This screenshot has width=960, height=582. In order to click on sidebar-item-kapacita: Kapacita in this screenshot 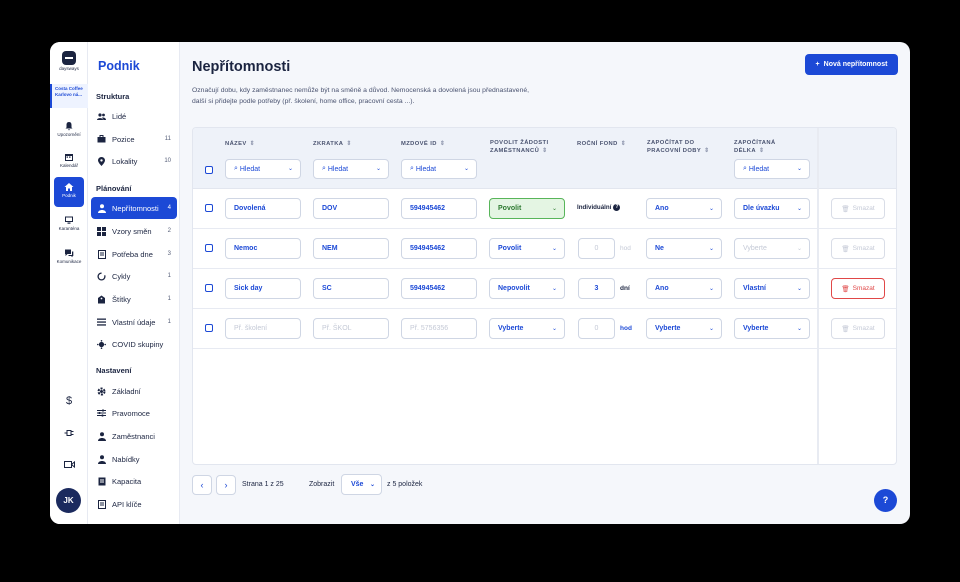, I will do `click(134, 481)`.